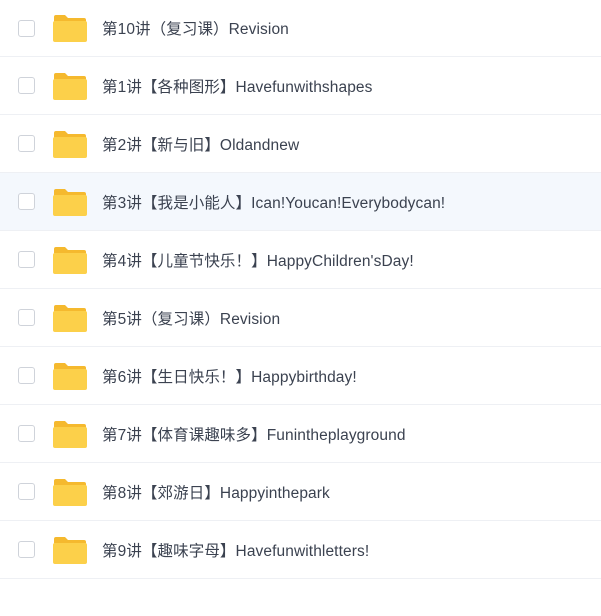  I want to click on file-row: 第4讲【儿童节快乐！】HappyChildren'sDay!, so click(300, 260).